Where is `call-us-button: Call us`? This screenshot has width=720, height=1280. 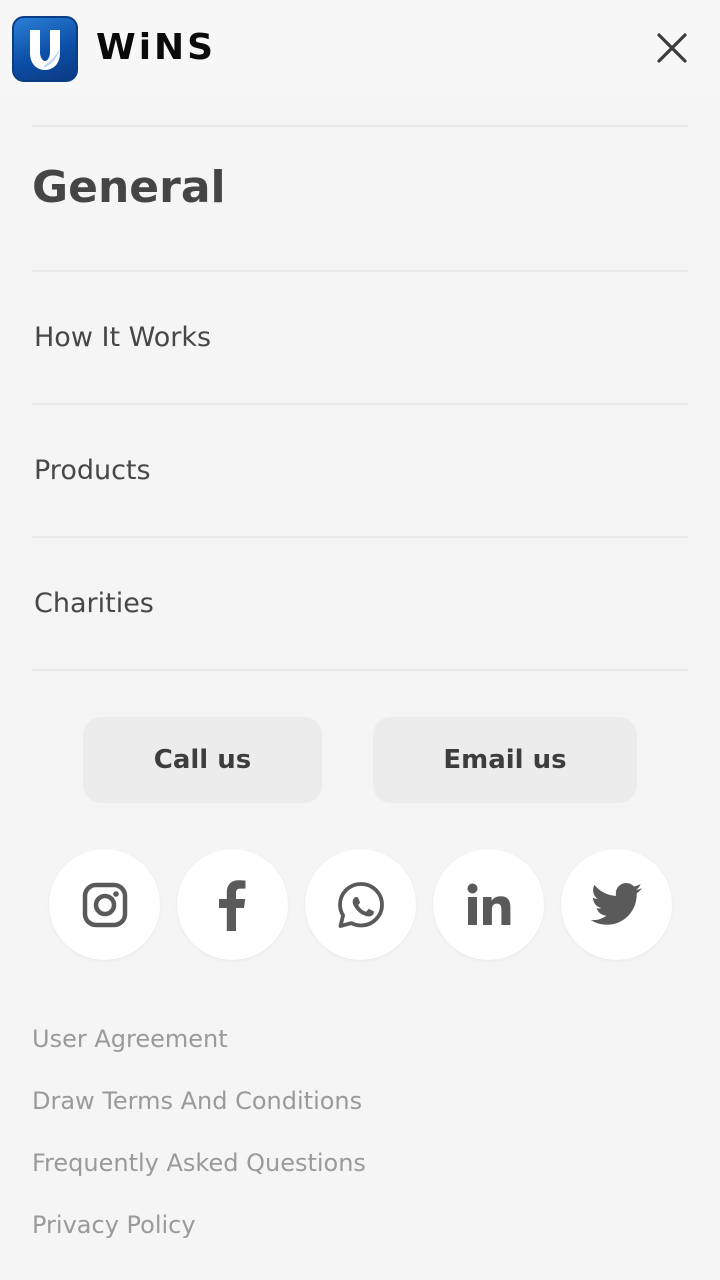 call-us-button: Call us is located at coordinates (202, 760).